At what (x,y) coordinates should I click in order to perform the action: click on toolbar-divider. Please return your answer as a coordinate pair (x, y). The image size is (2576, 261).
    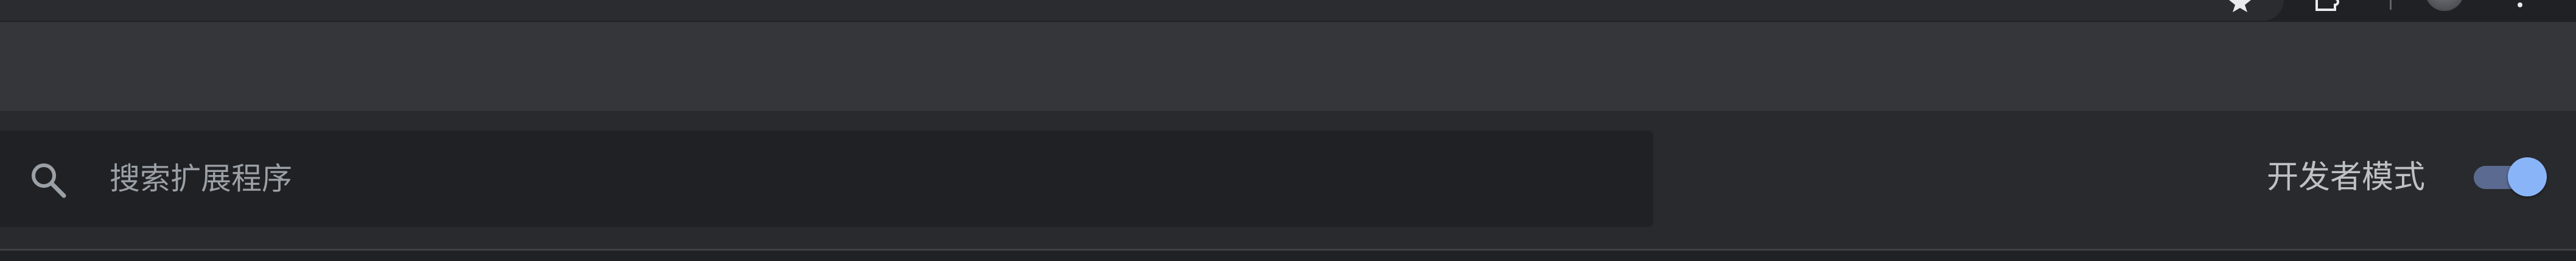
    Looking at the image, I should click on (2391, 5).